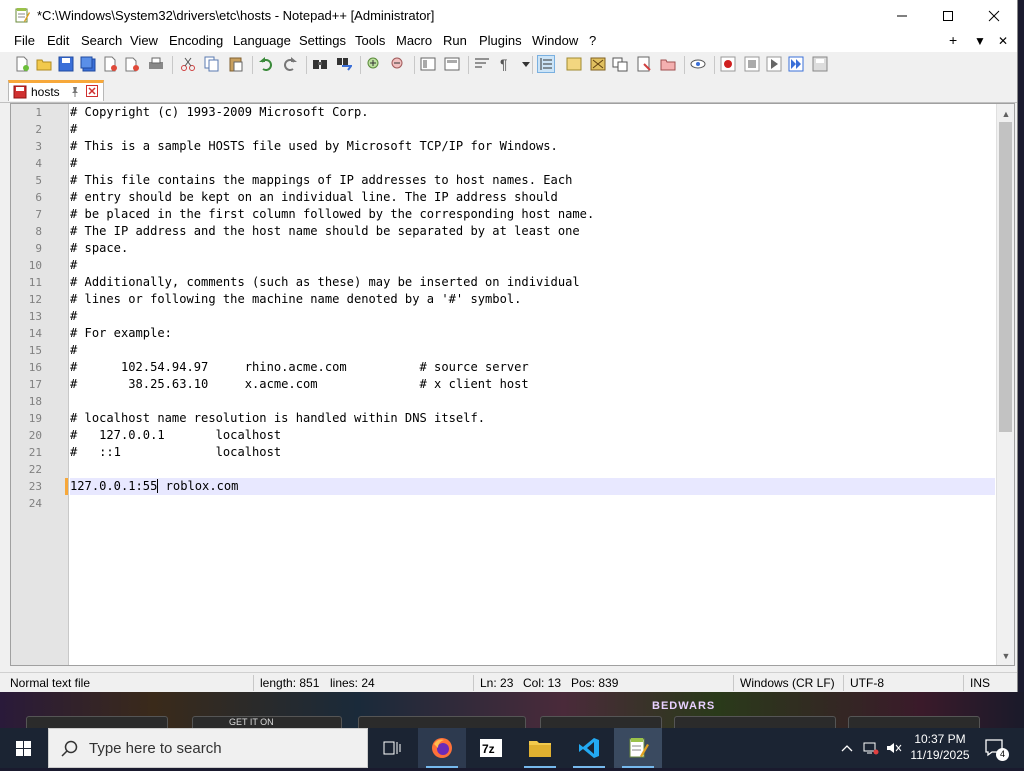 This screenshot has height=771, width=1024. I want to click on cut-icon, so click(188, 64).